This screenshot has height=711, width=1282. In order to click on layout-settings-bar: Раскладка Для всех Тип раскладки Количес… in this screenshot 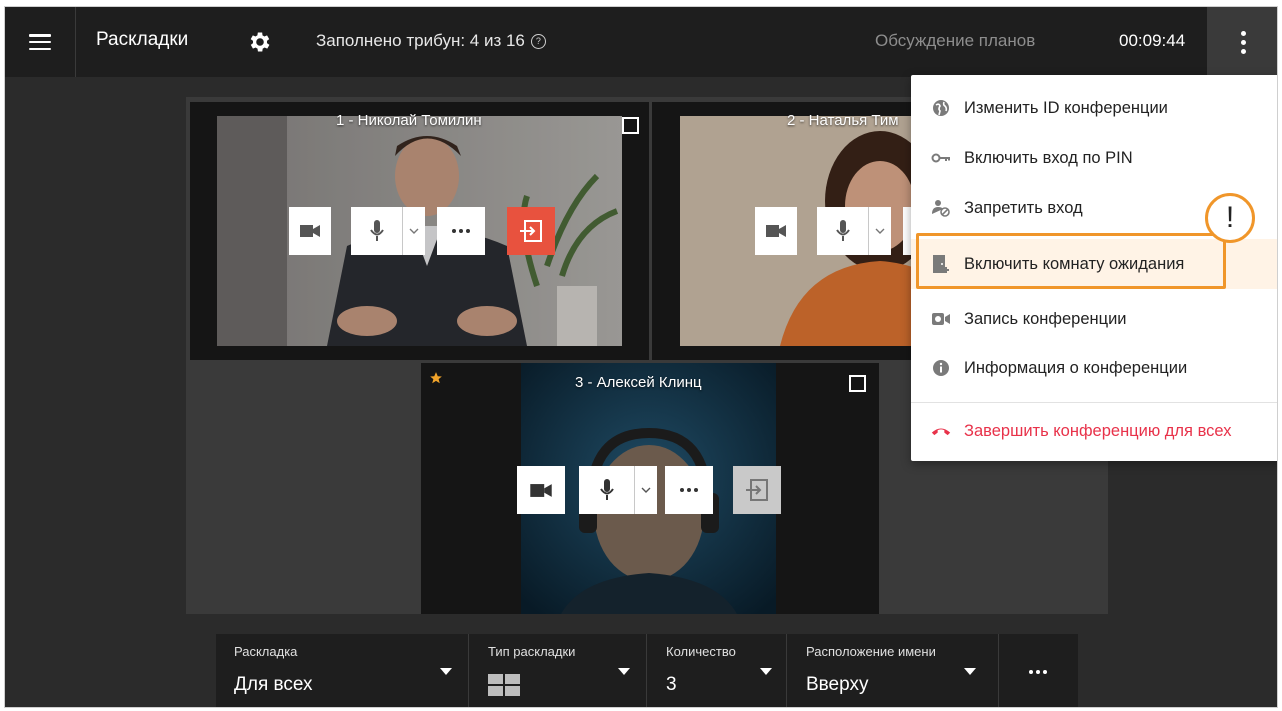, I will do `click(647, 670)`.